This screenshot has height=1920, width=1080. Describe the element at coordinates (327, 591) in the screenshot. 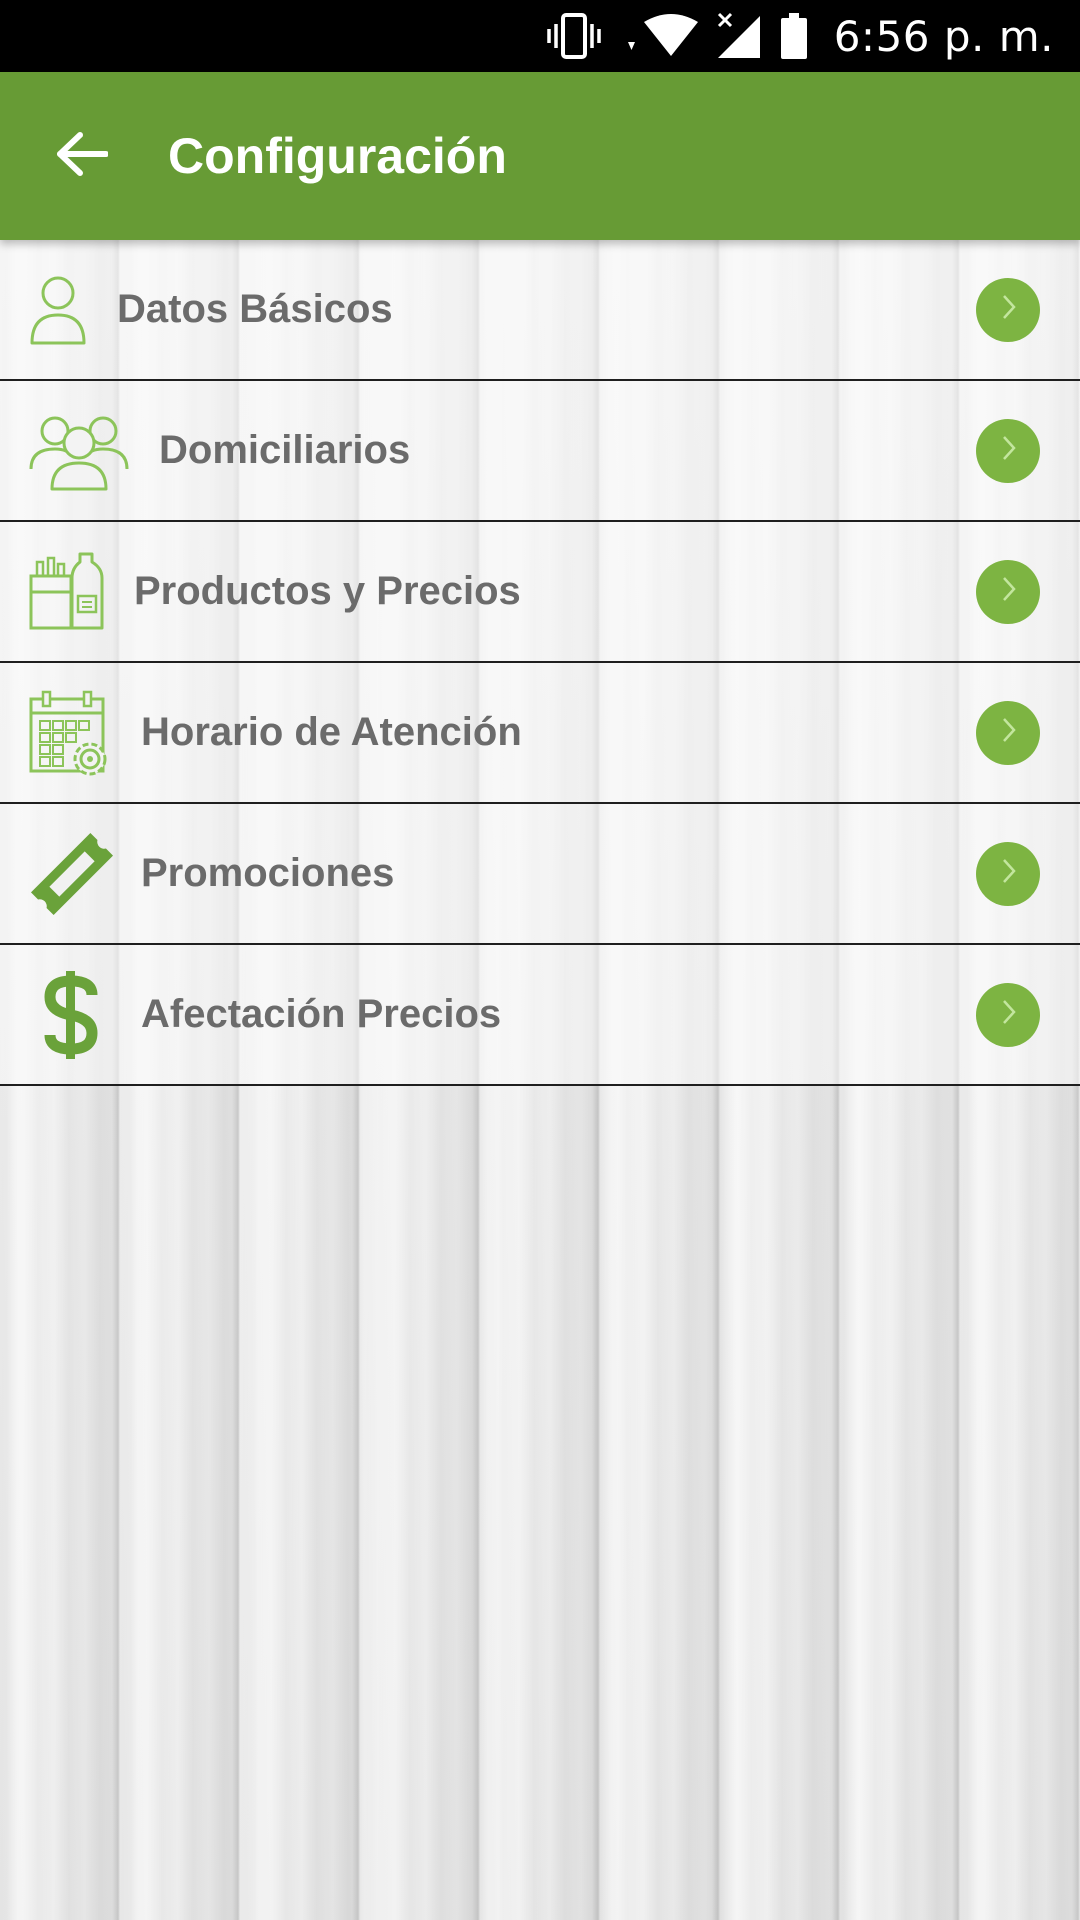

I see `menu-label: Productos y Precios` at that location.